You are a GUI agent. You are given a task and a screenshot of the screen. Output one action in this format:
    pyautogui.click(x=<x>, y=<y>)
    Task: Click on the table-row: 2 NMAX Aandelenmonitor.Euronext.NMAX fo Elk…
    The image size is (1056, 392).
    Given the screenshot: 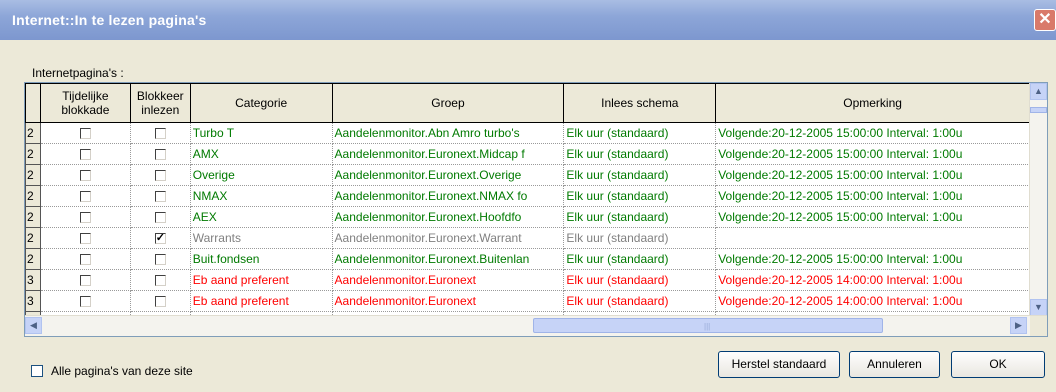 What is the action you would take?
    pyautogui.click(x=527, y=196)
    